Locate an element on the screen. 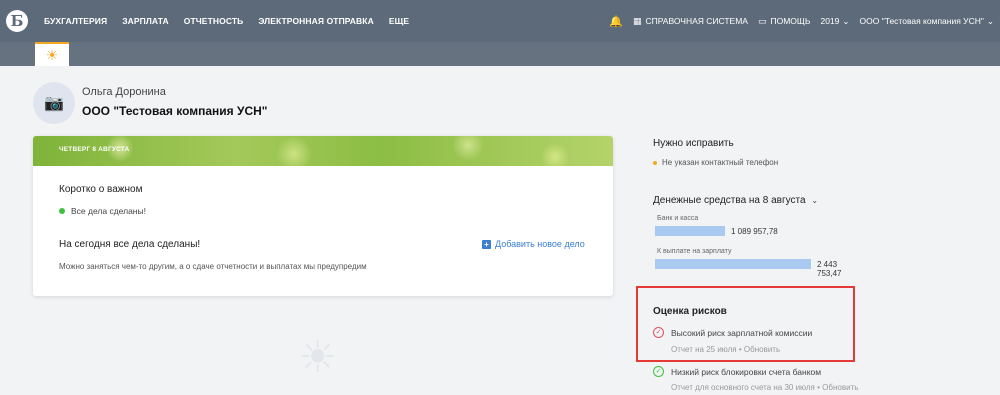 This screenshot has width=1000, height=395. help-label: ПОМОЩЬ is located at coordinates (790, 21).